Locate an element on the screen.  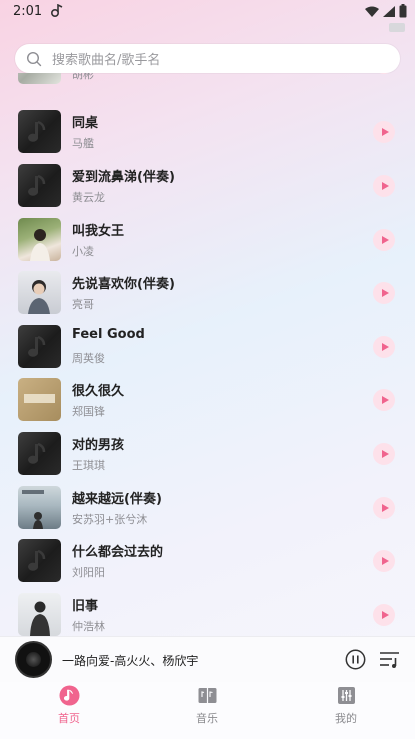
song-row: 很久很久 郑国锋 is located at coordinates (207, 399).